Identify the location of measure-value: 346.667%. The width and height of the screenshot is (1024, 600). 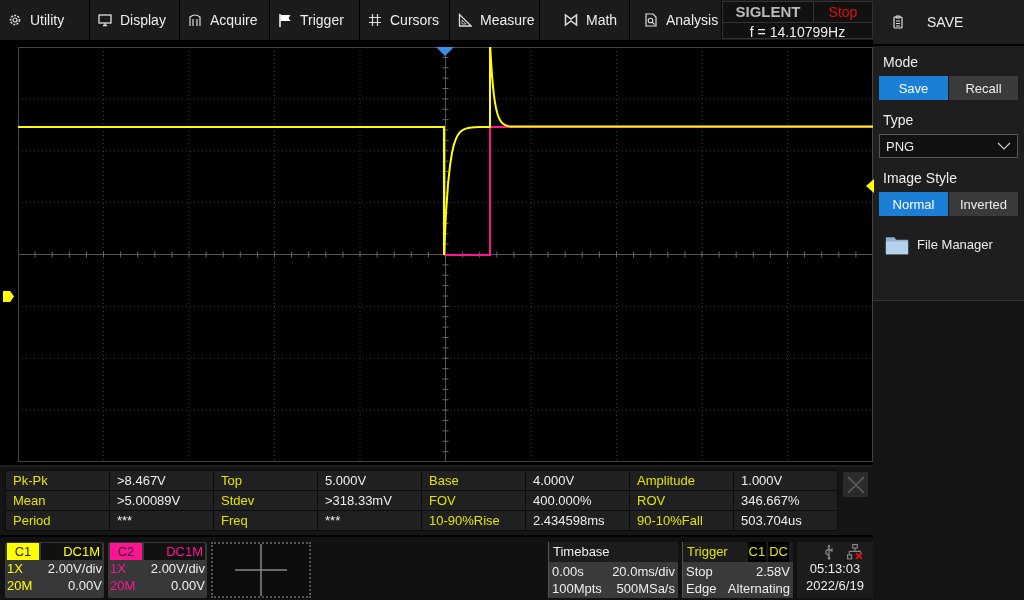
(786, 500).